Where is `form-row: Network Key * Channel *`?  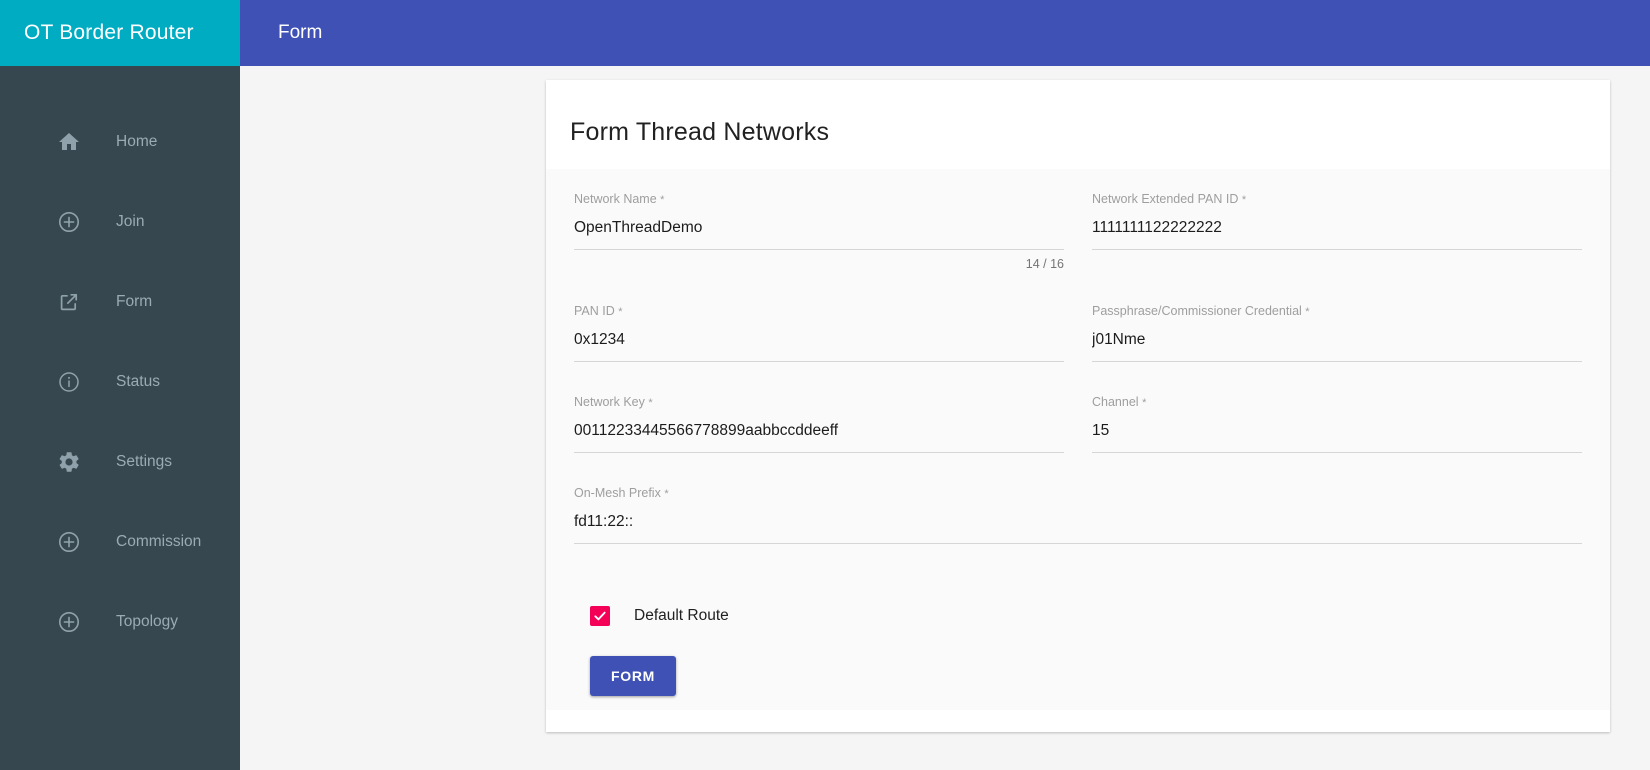 form-row: Network Key * Channel * is located at coordinates (1078, 439).